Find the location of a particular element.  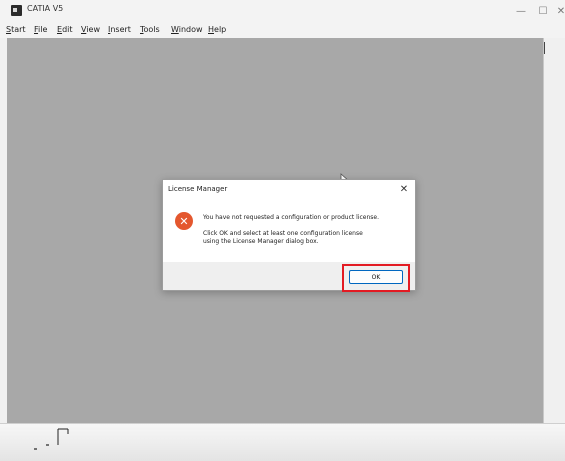

menu-window-mnemonic: W is located at coordinates (175, 29).